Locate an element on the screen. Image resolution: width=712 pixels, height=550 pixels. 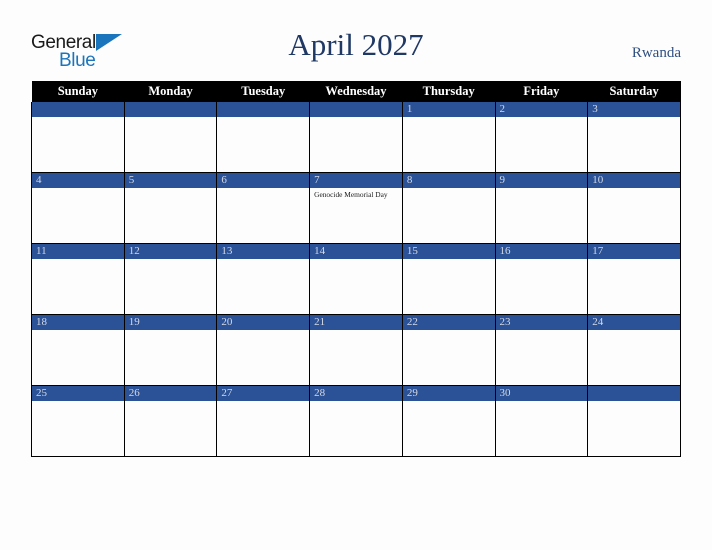
calendar-day-cell: 22 is located at coordinates (448, 350).